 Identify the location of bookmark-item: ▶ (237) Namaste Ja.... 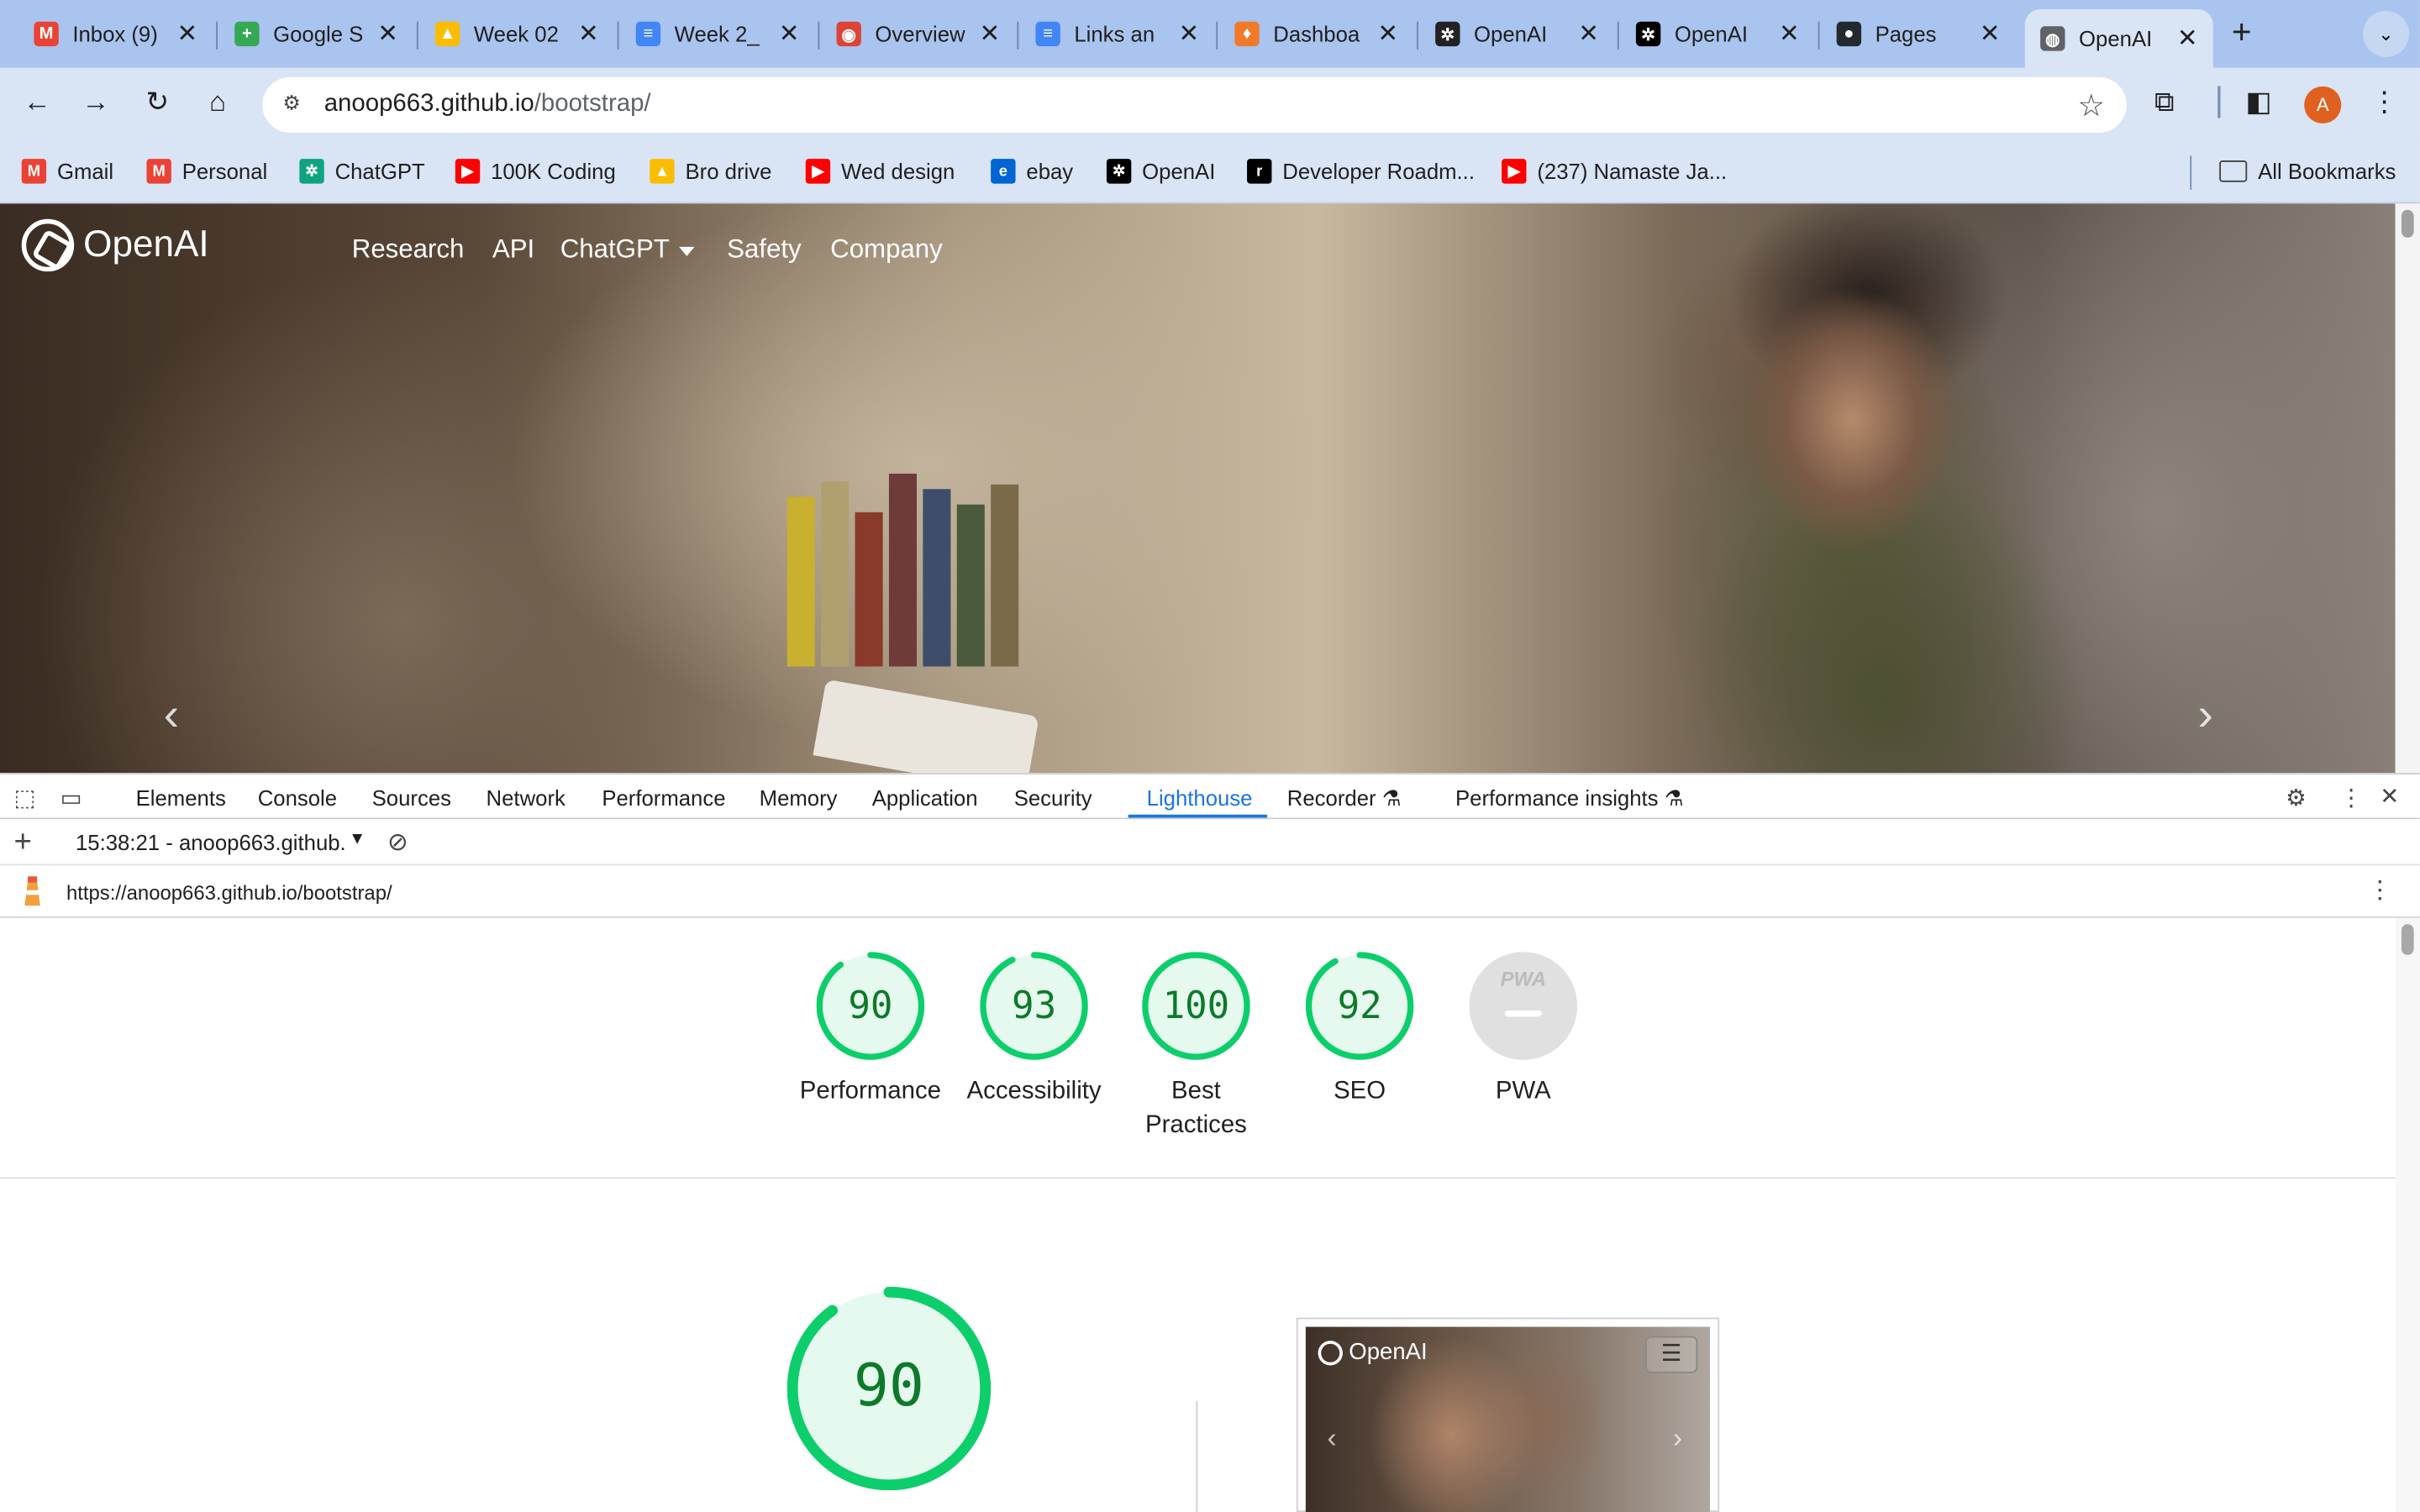
(1615, 171).